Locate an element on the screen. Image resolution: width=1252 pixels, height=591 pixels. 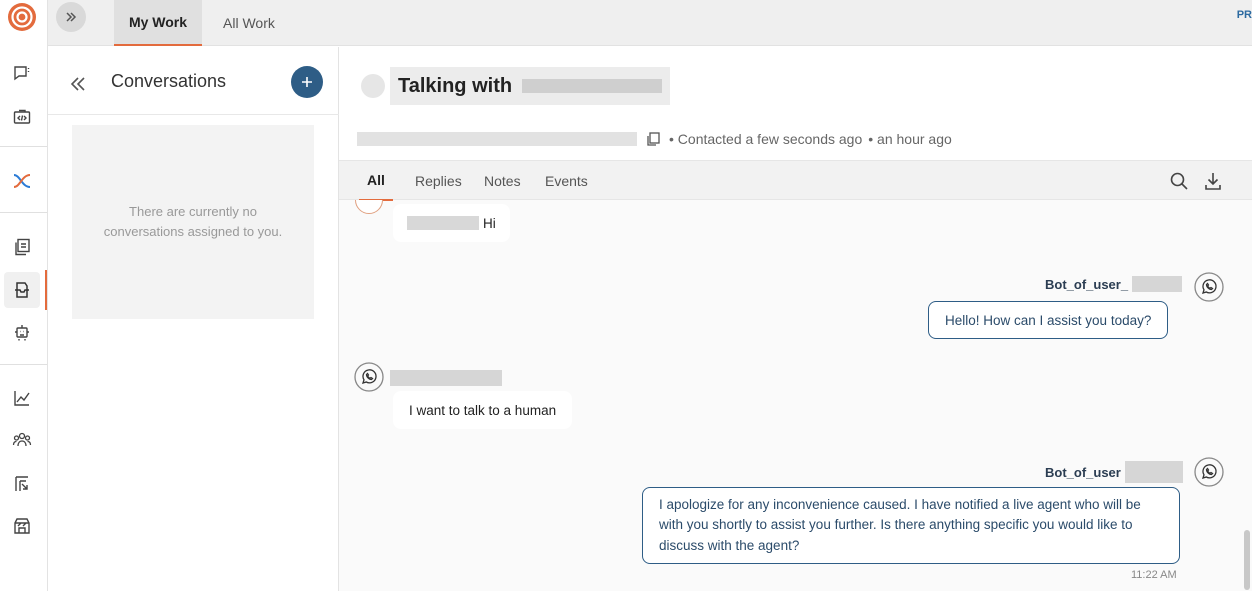
inbox-icon is located at coordinates (22, 290).